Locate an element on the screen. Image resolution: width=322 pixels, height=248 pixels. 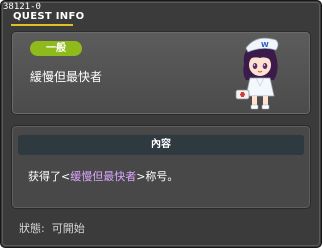
description-prefix: 获得了< is located at coordinates (49, 176).